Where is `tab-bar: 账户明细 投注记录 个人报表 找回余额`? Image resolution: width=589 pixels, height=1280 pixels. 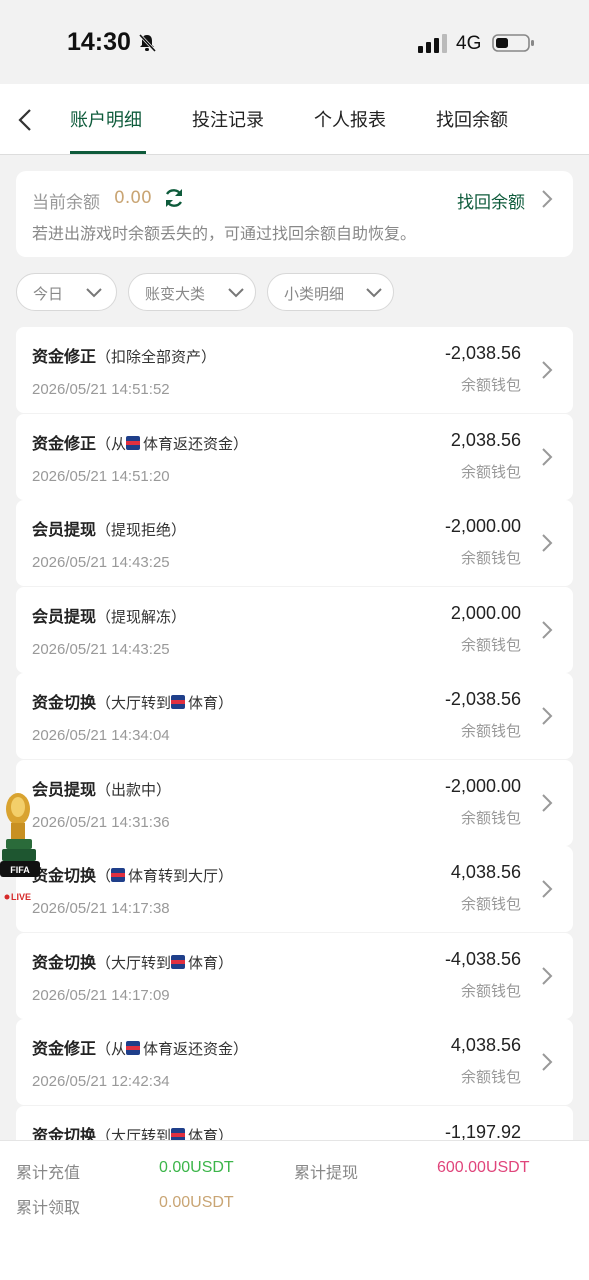
tab-bar: 账户明细 投注记录 个人报表 找回余额 is located at coordinates (294, 119).